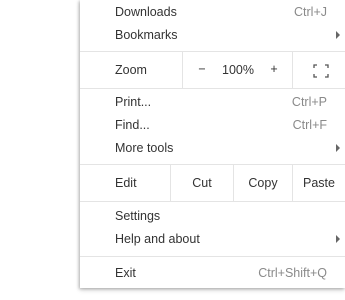 This screenshot has height=300, width=345. I want to click on shortcut-text: Ctrl+Shift+Q, so click(292, 273).